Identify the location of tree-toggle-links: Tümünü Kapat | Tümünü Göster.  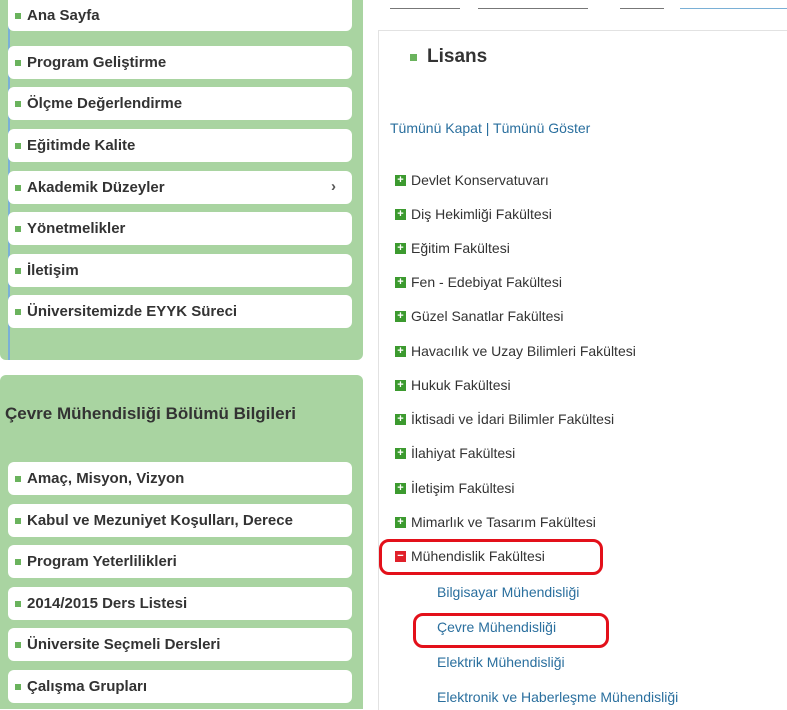
(490, 128).